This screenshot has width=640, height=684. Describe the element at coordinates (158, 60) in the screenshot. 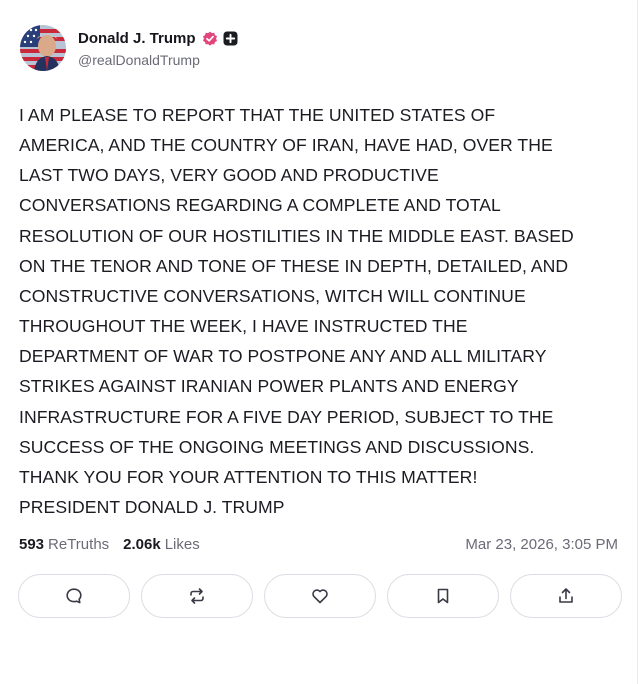

I see `author-handle: @realDonaldTrump` at that location.